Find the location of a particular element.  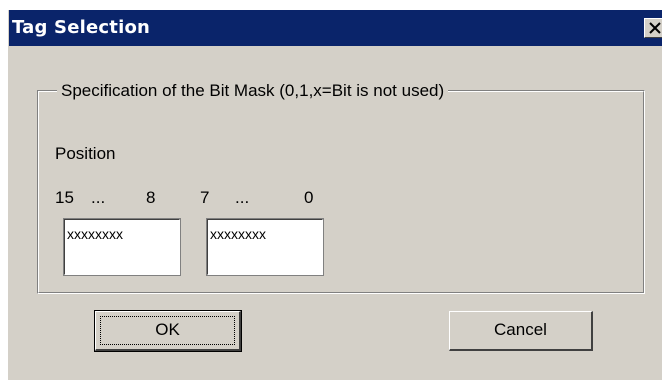

low-byte-range-end: 0 is located at coordinates (309, 197).